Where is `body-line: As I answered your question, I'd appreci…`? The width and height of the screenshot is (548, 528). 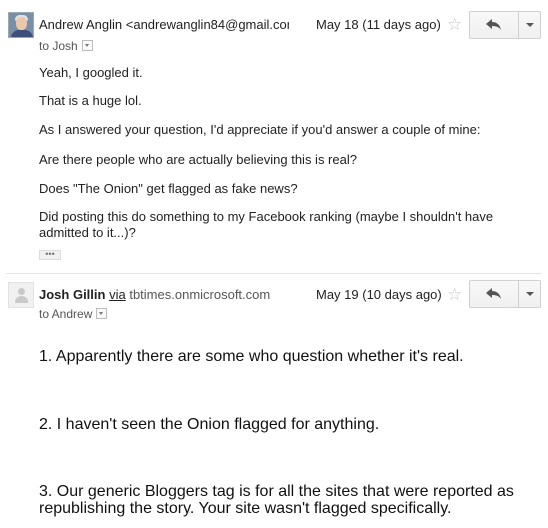 body-line: As I answered your question, I'd appreci… is located at coordinates (260, 129).